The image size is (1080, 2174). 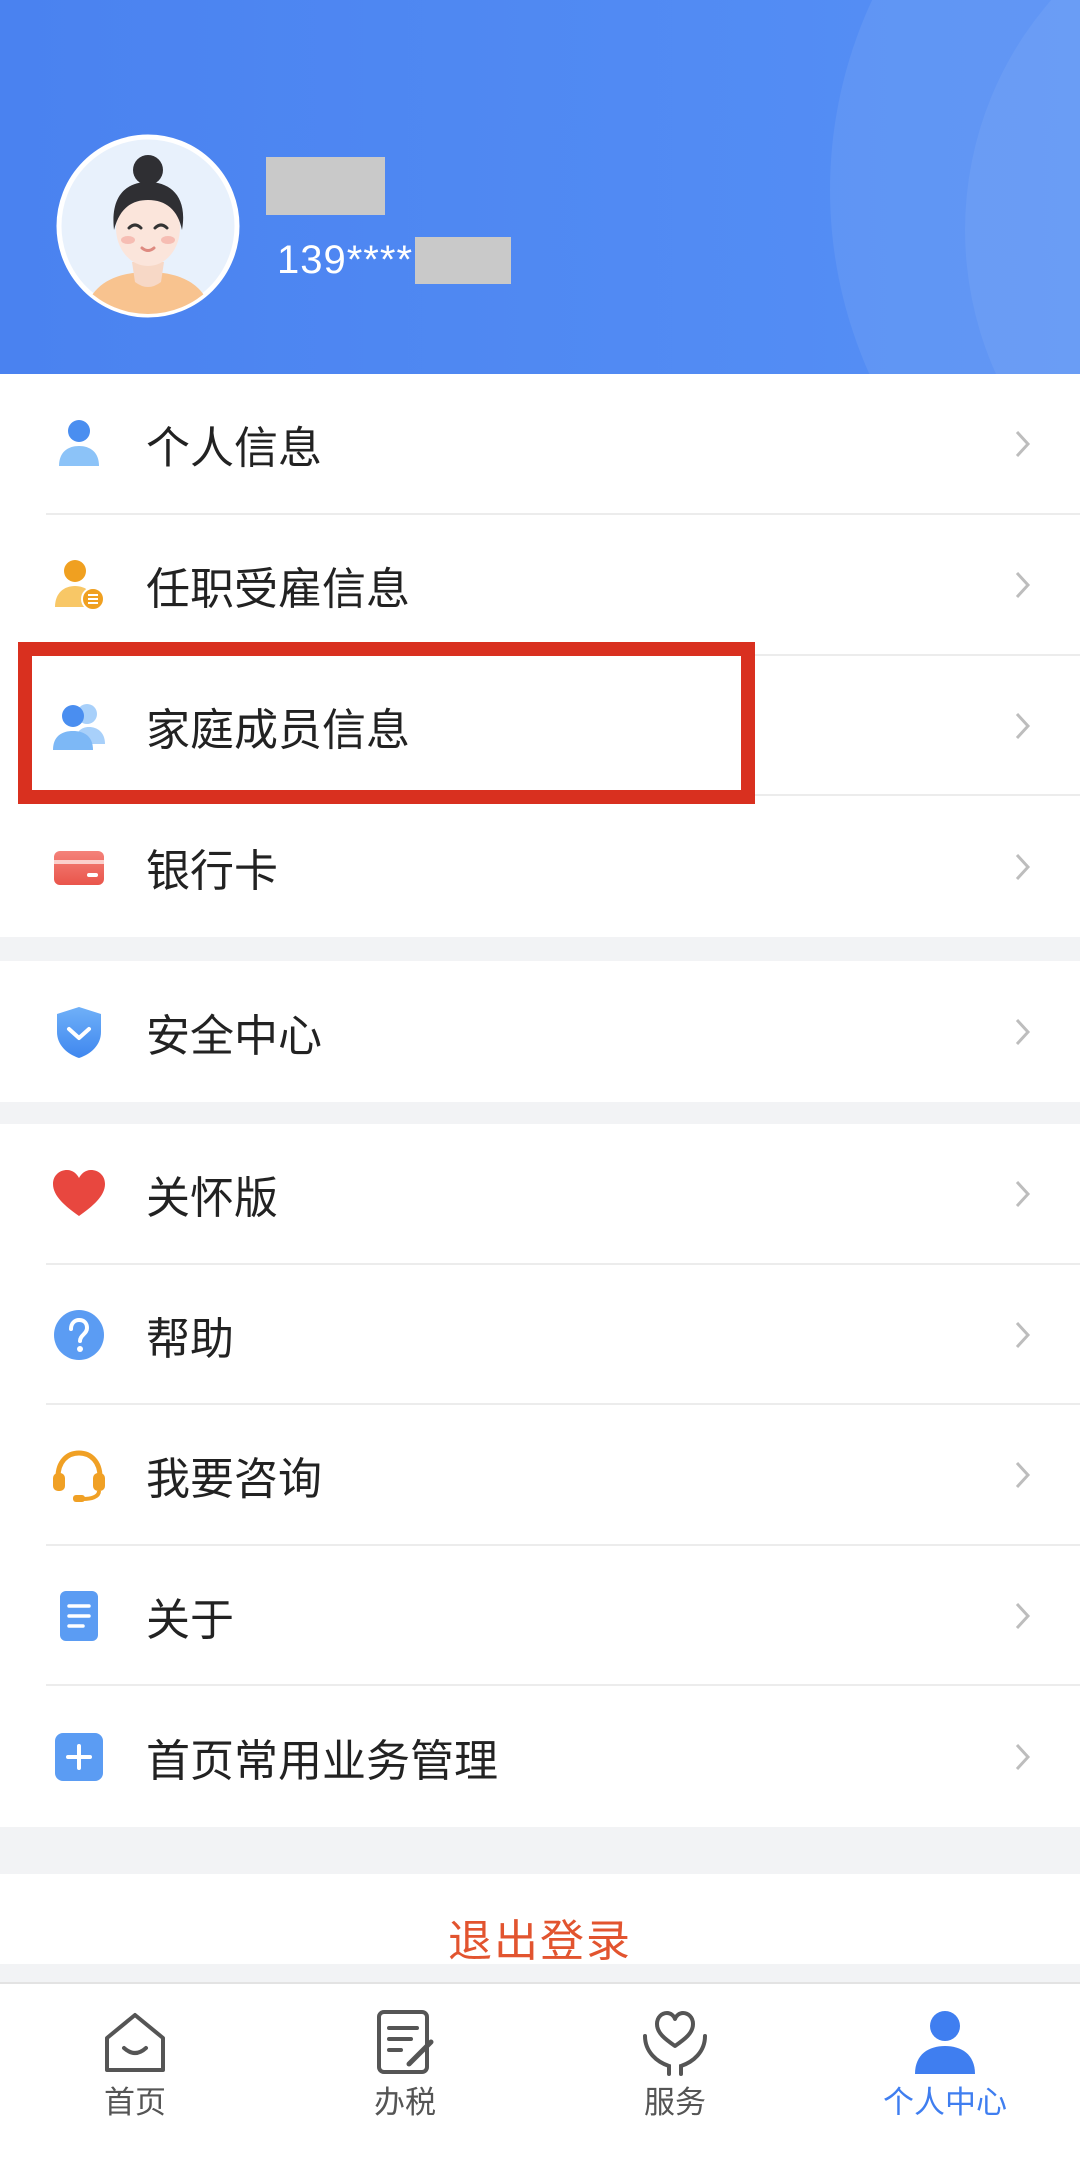 What do you see at coordinates (212, 1199) in the screenshot?
I see `menu-item-label: 关怀版` at bounding box center [212, 1199].